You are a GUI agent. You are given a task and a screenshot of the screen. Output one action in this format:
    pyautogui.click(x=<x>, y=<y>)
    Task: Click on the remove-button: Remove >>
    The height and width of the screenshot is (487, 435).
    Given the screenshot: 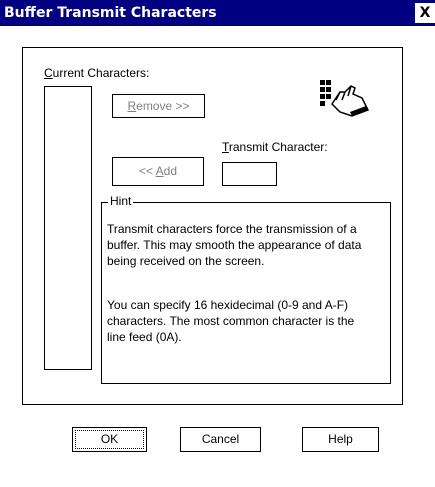 What is the action you would take?
    pyautogui.click(x=158, y=106)
    